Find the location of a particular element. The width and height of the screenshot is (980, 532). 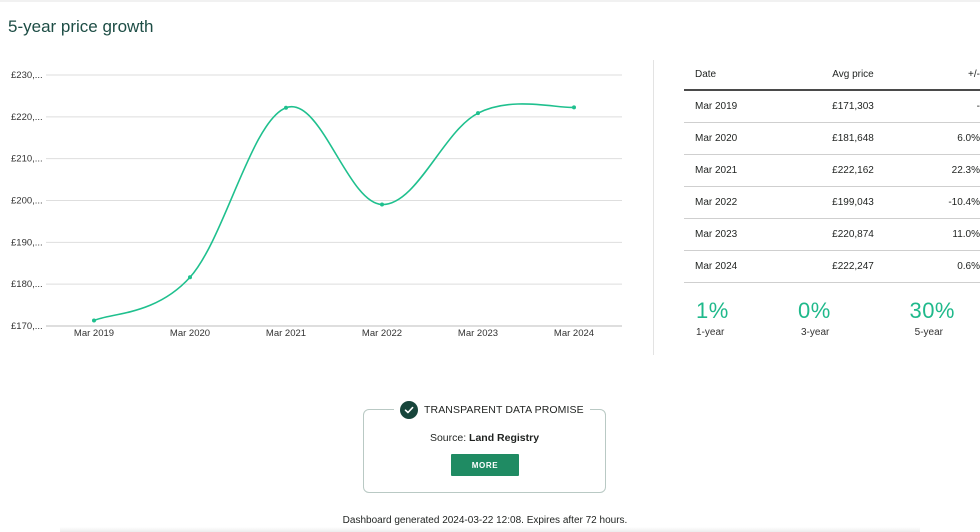

source-line: Source: Land Registry is located at coordinates (484, 438).